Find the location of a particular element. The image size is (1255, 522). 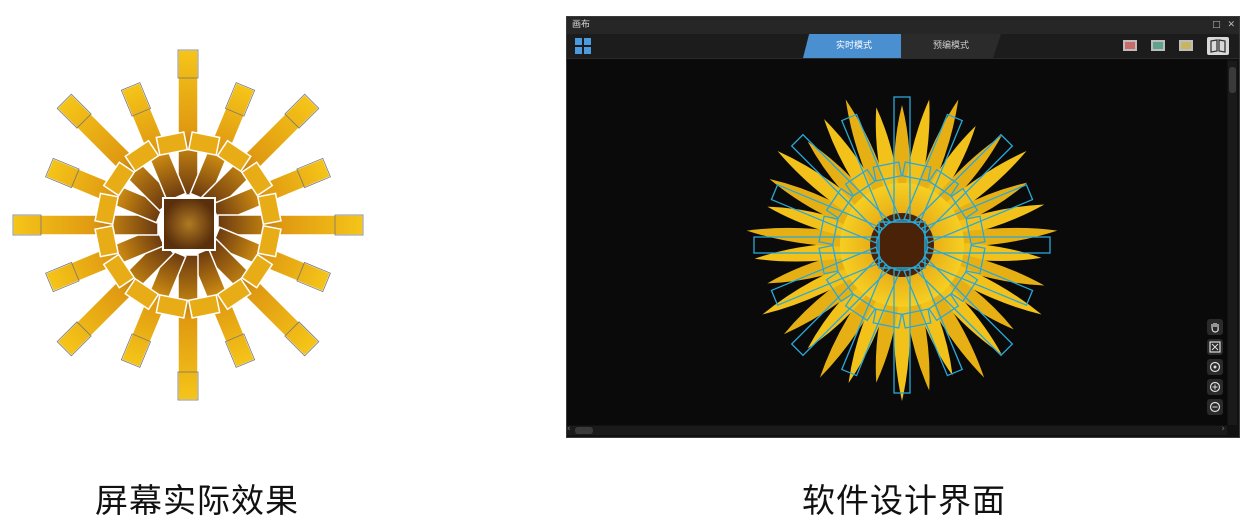

canvas-tools is located at coordinates (1216, 369).